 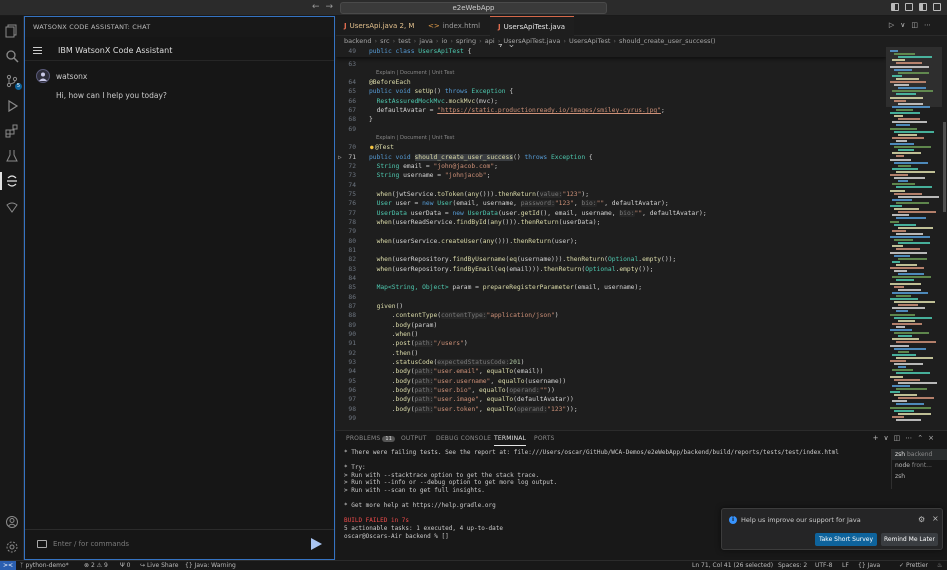 What do you see at coordinates (125, 565) in the screenshot?
I see `ports-status: Ψ 0` at bounding box center [125, 565].